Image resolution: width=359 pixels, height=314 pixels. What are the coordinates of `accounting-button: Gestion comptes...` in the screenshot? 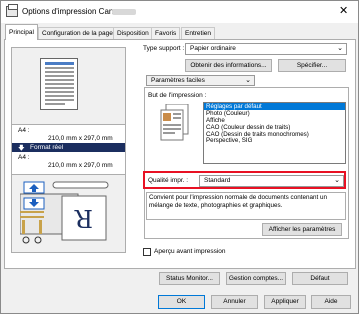 It's located at (256, 278).